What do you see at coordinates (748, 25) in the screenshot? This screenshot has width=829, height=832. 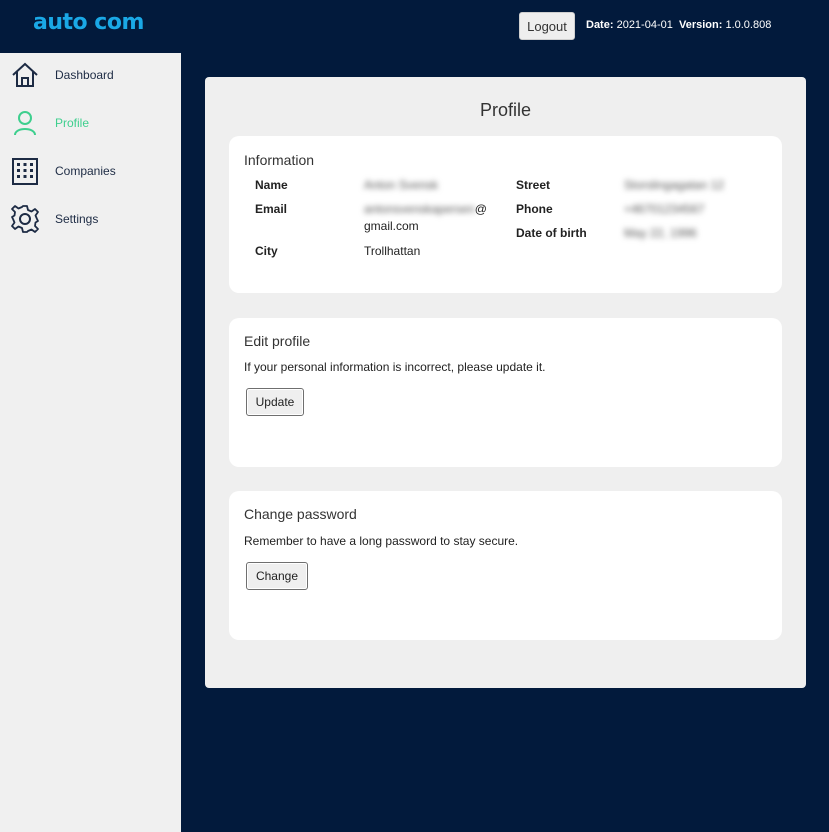 I see `version-value: 1.0.0.808` at bounding box center [748, 25].